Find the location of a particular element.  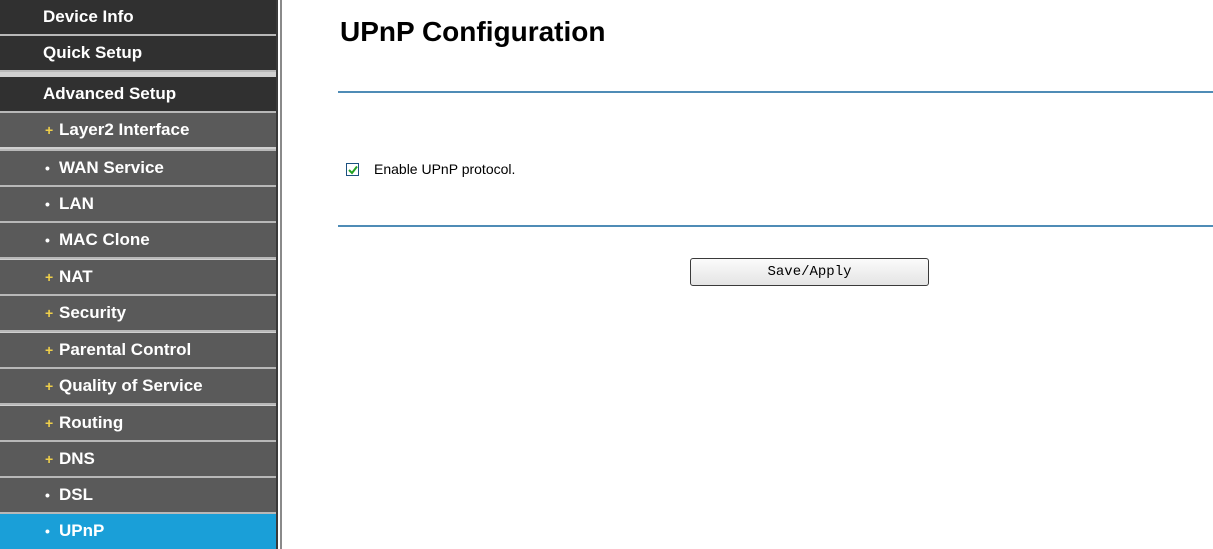

nav-device-info: Device Info is located at coordinates (138, 17).